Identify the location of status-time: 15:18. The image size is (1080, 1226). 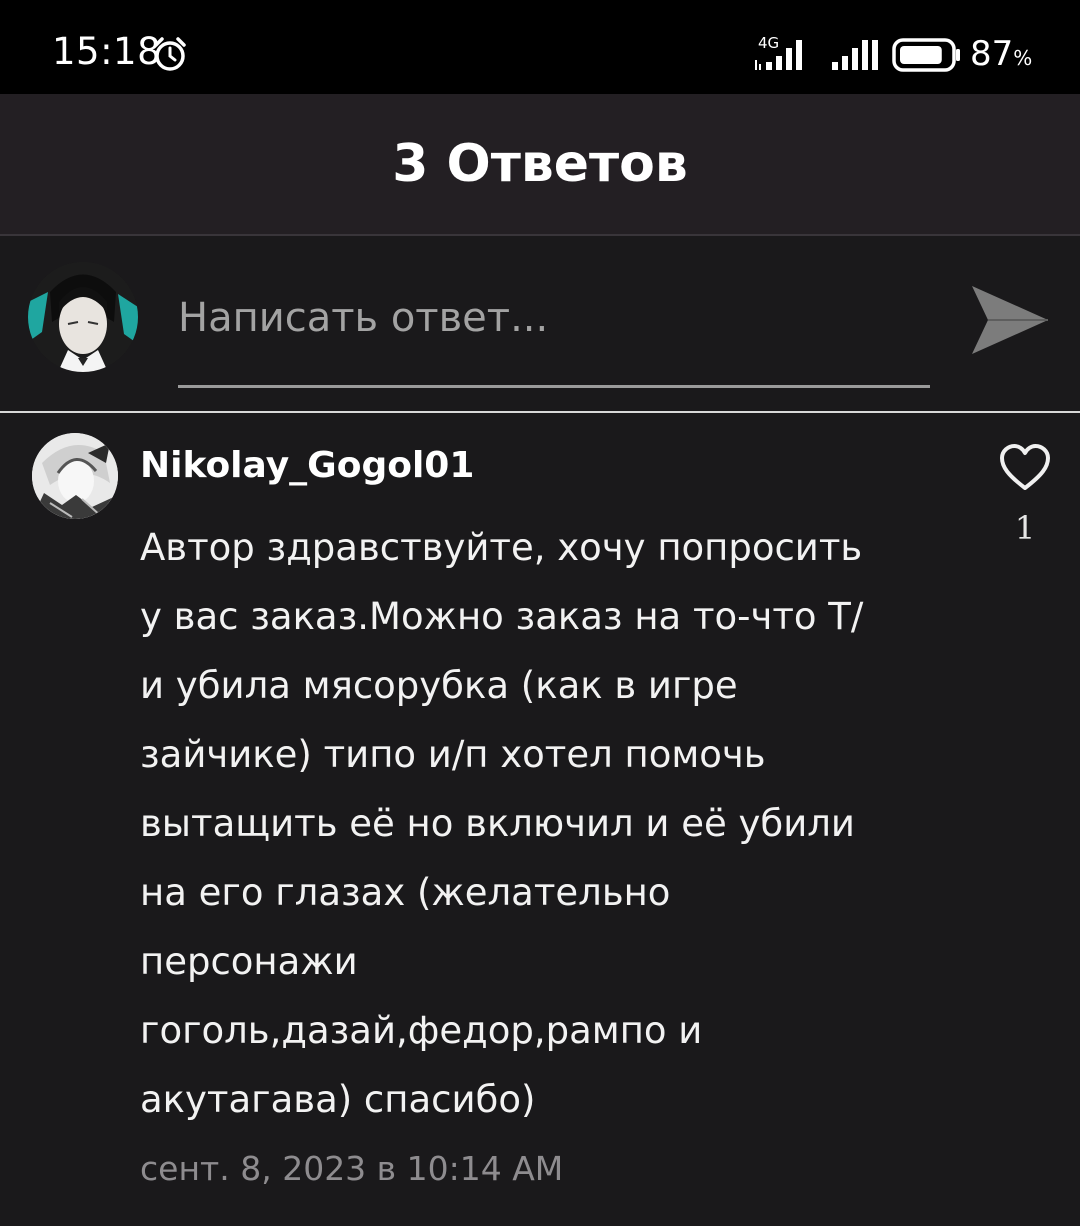
(107, 51).